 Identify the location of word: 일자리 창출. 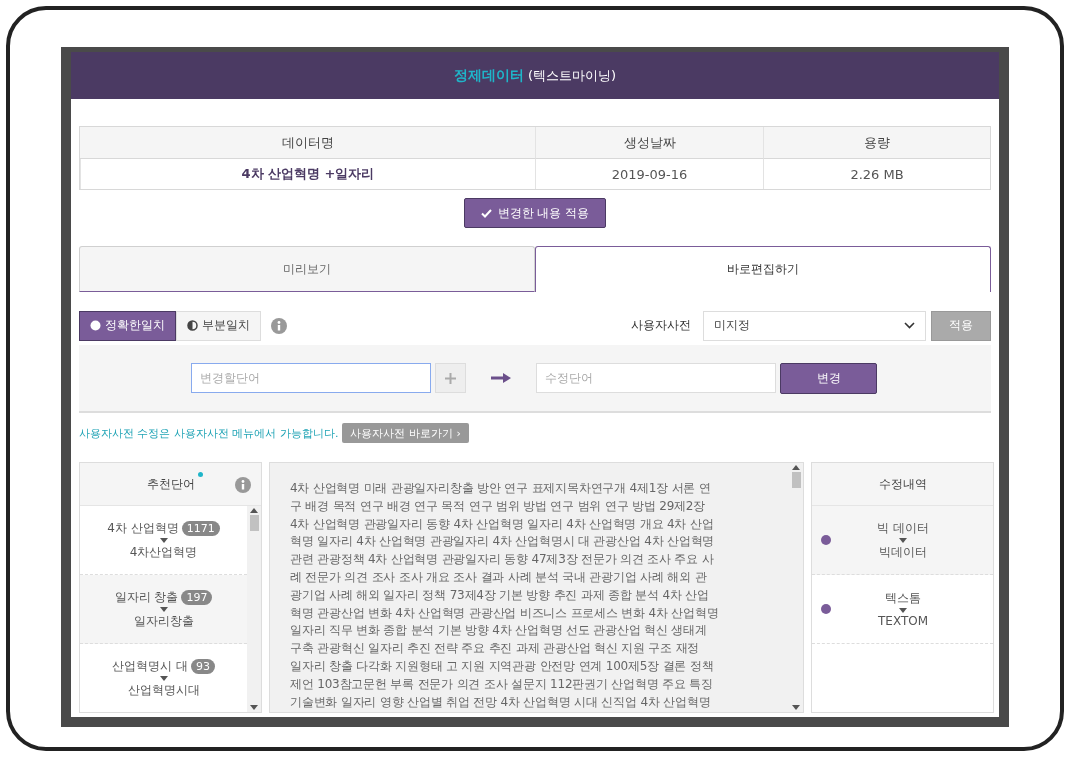
(146, 597).